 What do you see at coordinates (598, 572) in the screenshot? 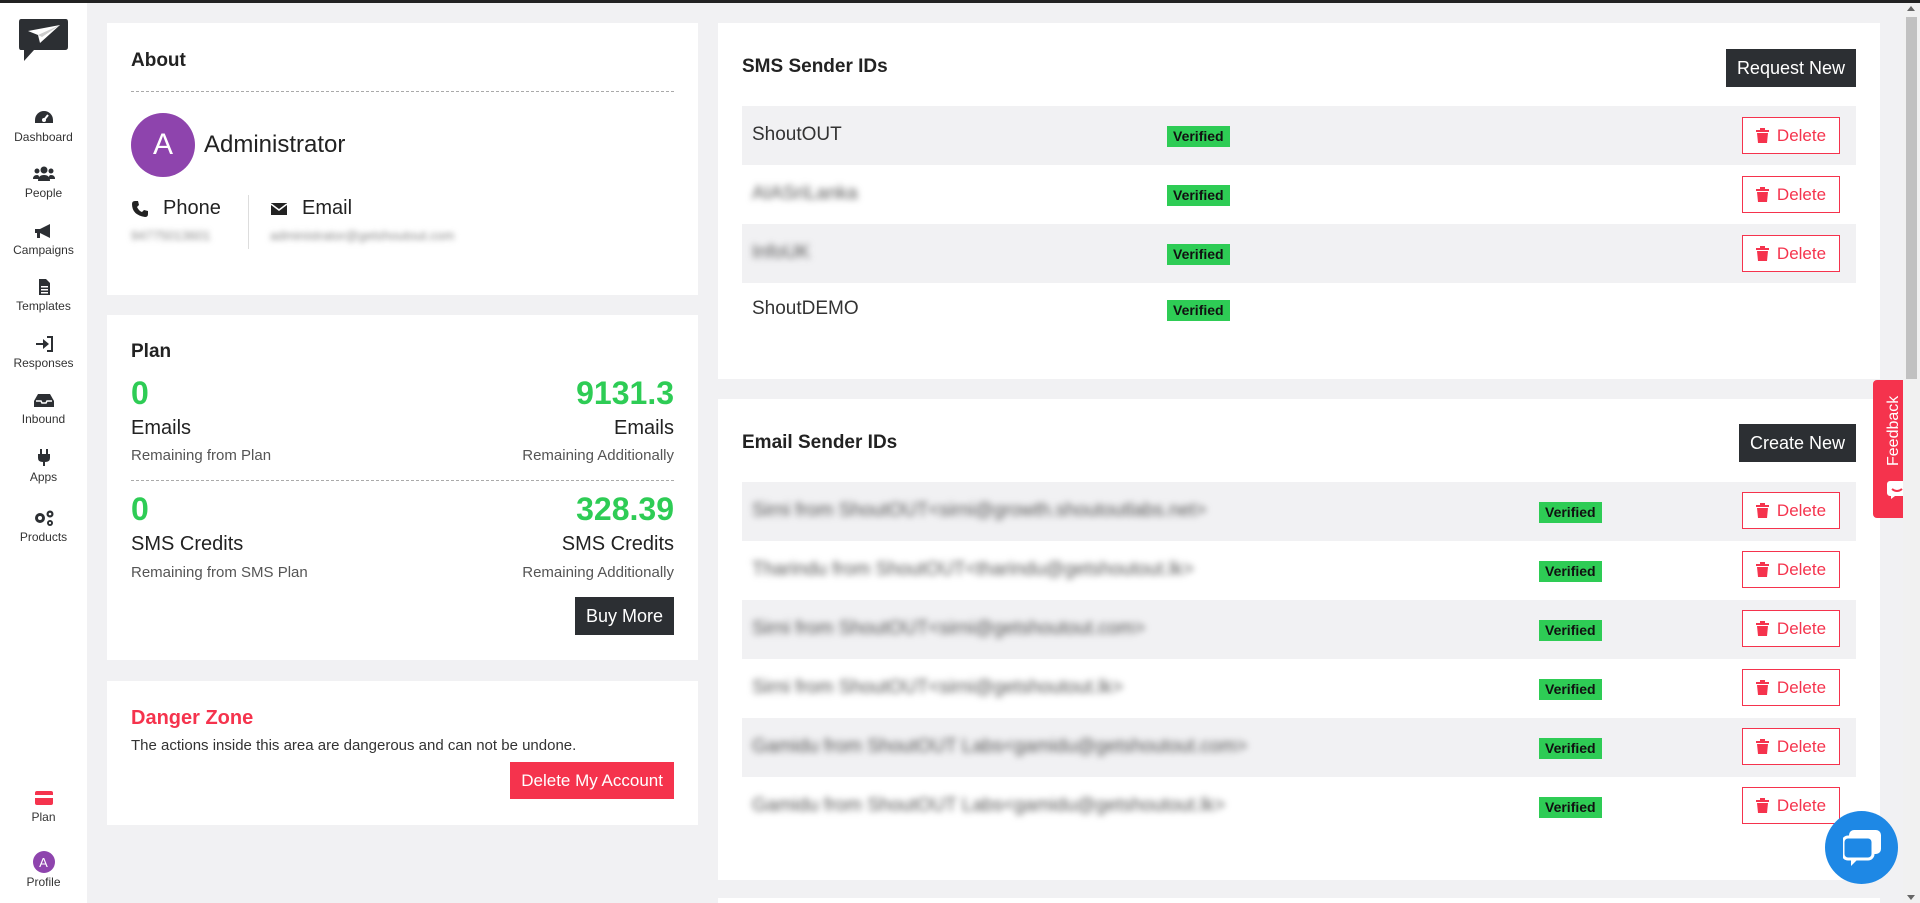
I see `sms-additional-caption: Remaining Additionally` at bounding box center [598, 572].